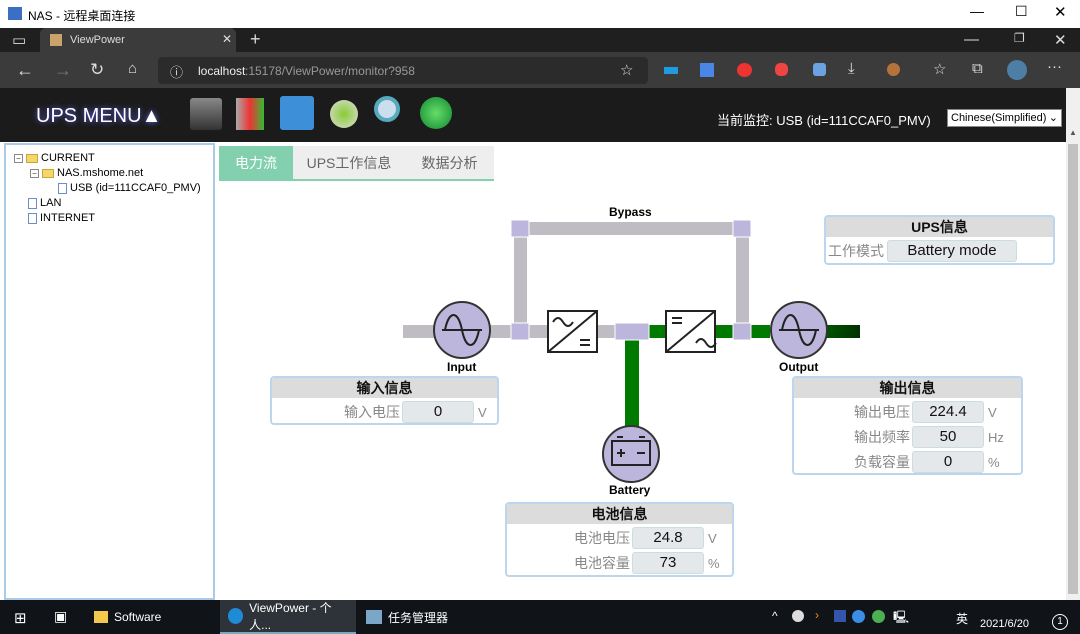  Describe the element at coordinates (1004, 624) in the screenshot. I see `clock-date: 2021/6/20` at that location.